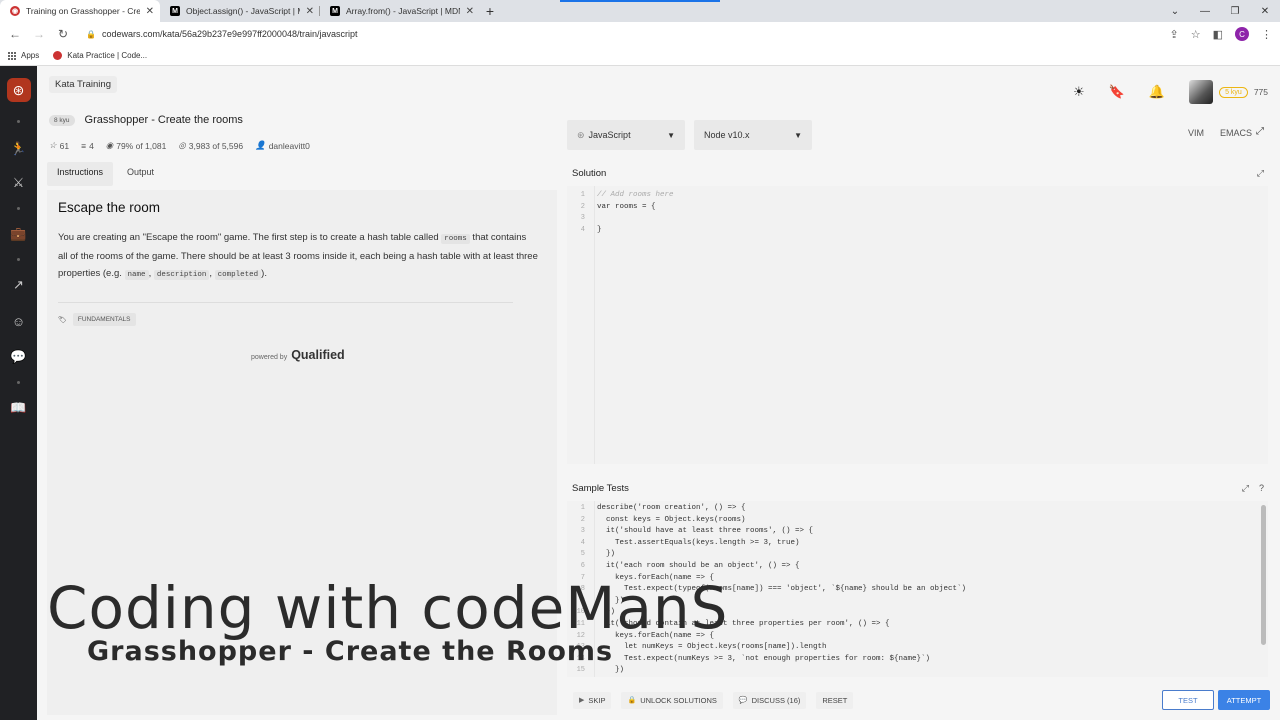 The image size is (1280, 720). Describe the element at coordinates (282, 145) in the screenshot. I see `author-stat: 👤 danleavitt0` at that location.